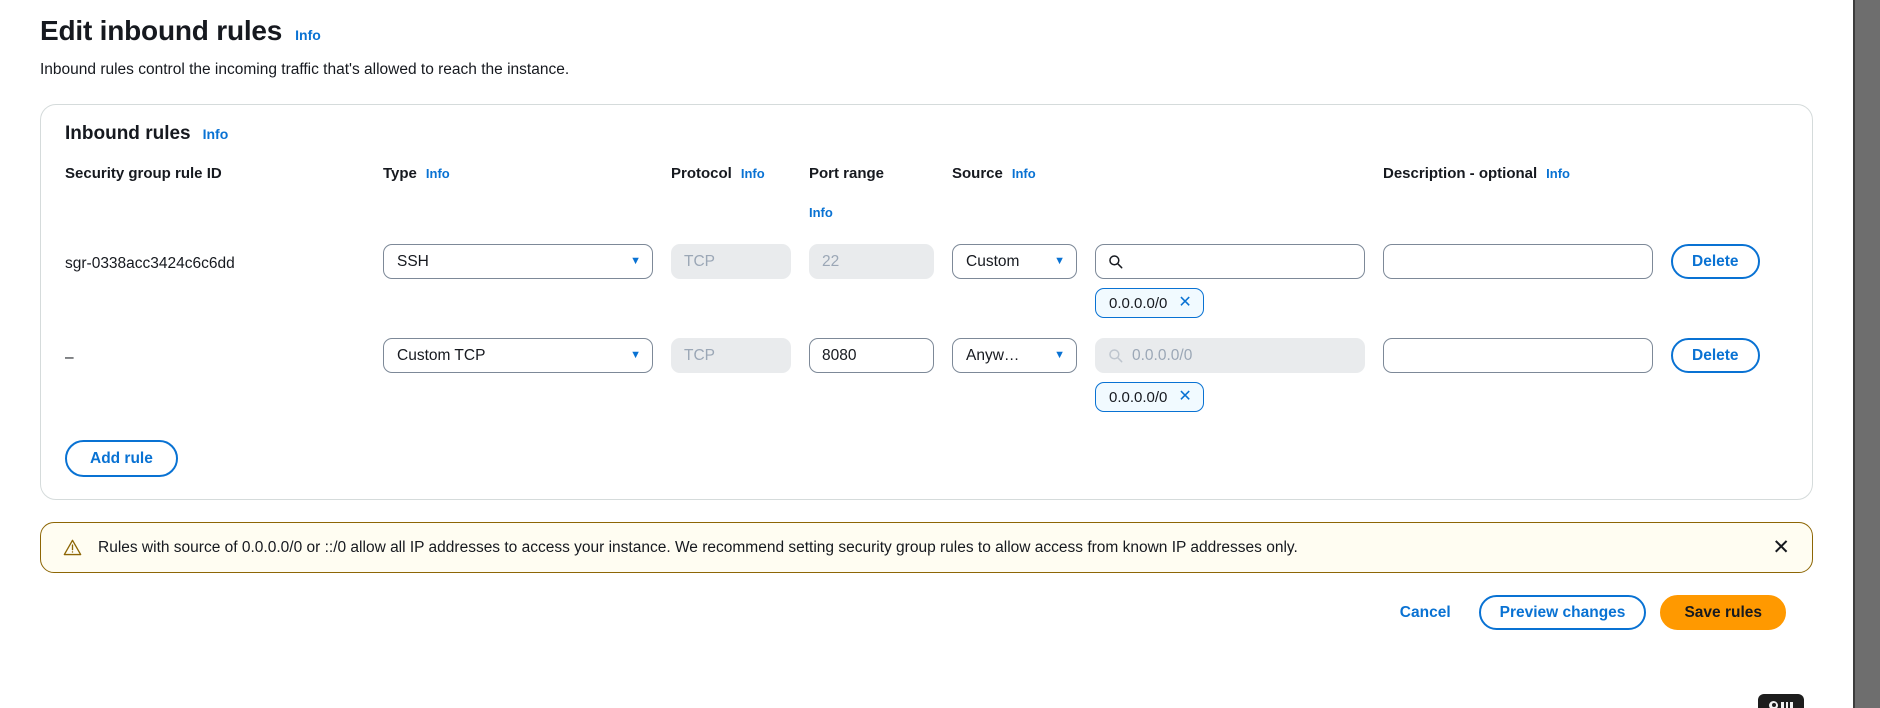 This screenshot has height=708, width=1880. I want to click on column-header-description: Description - optional Info, so click(1518, 175).